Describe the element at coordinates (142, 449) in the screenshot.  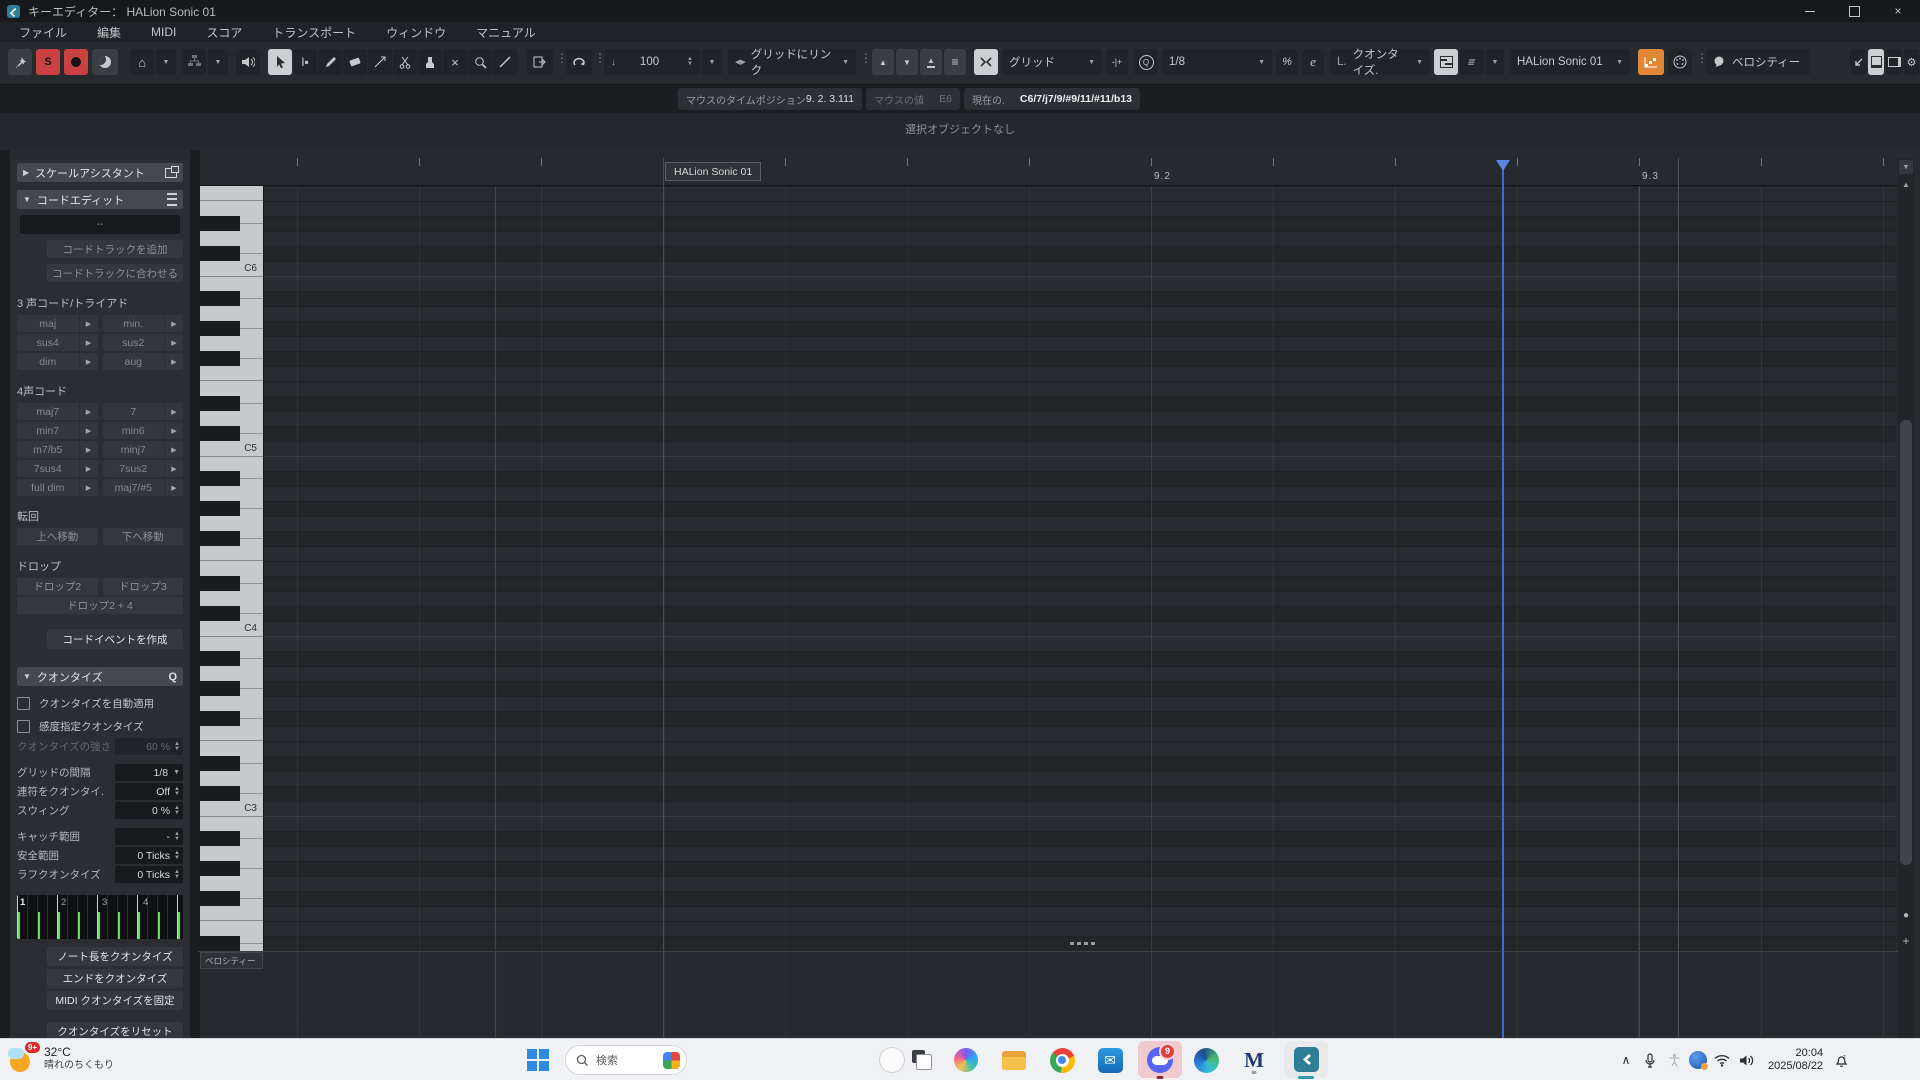
I see `chord-minj7-button: minj7 ▶` at that location.